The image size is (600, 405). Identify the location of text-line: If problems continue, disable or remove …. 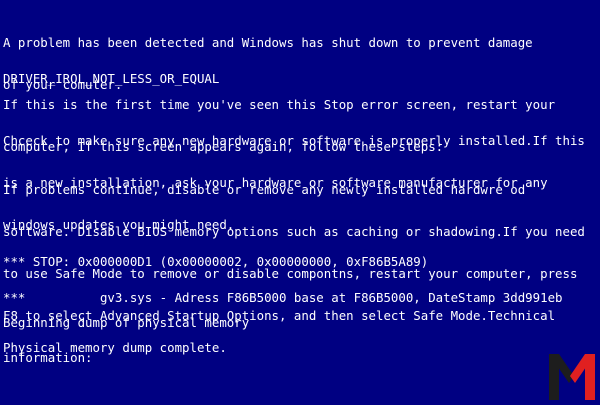
(264, 189).